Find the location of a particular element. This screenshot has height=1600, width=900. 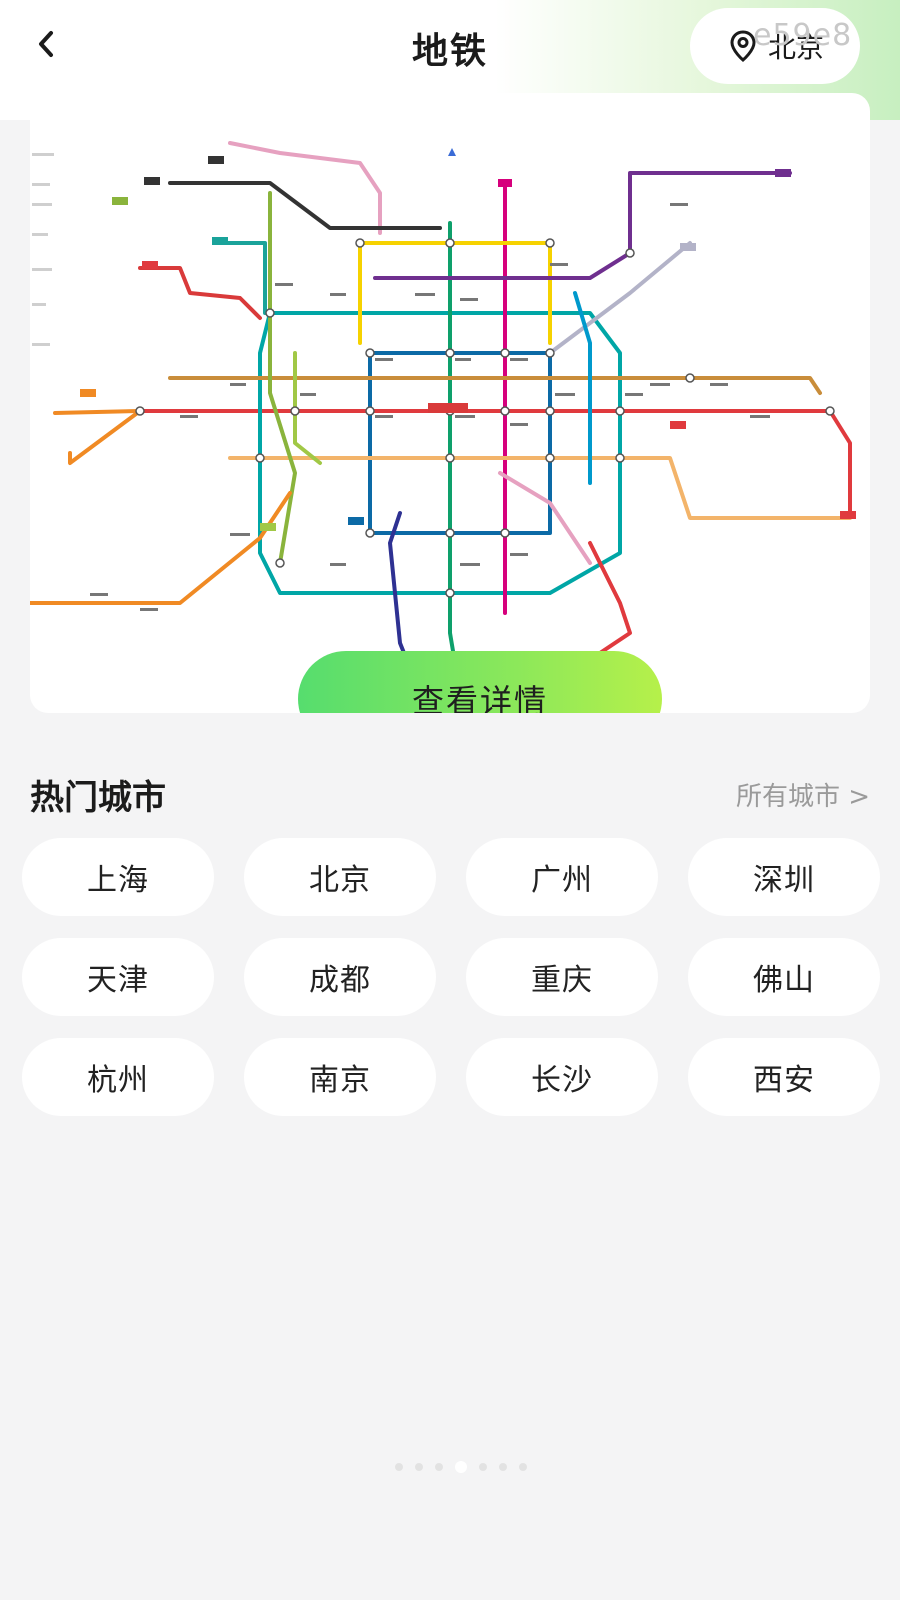

city-chip-tianjin: 天津 is located at coordinates (118, 977).